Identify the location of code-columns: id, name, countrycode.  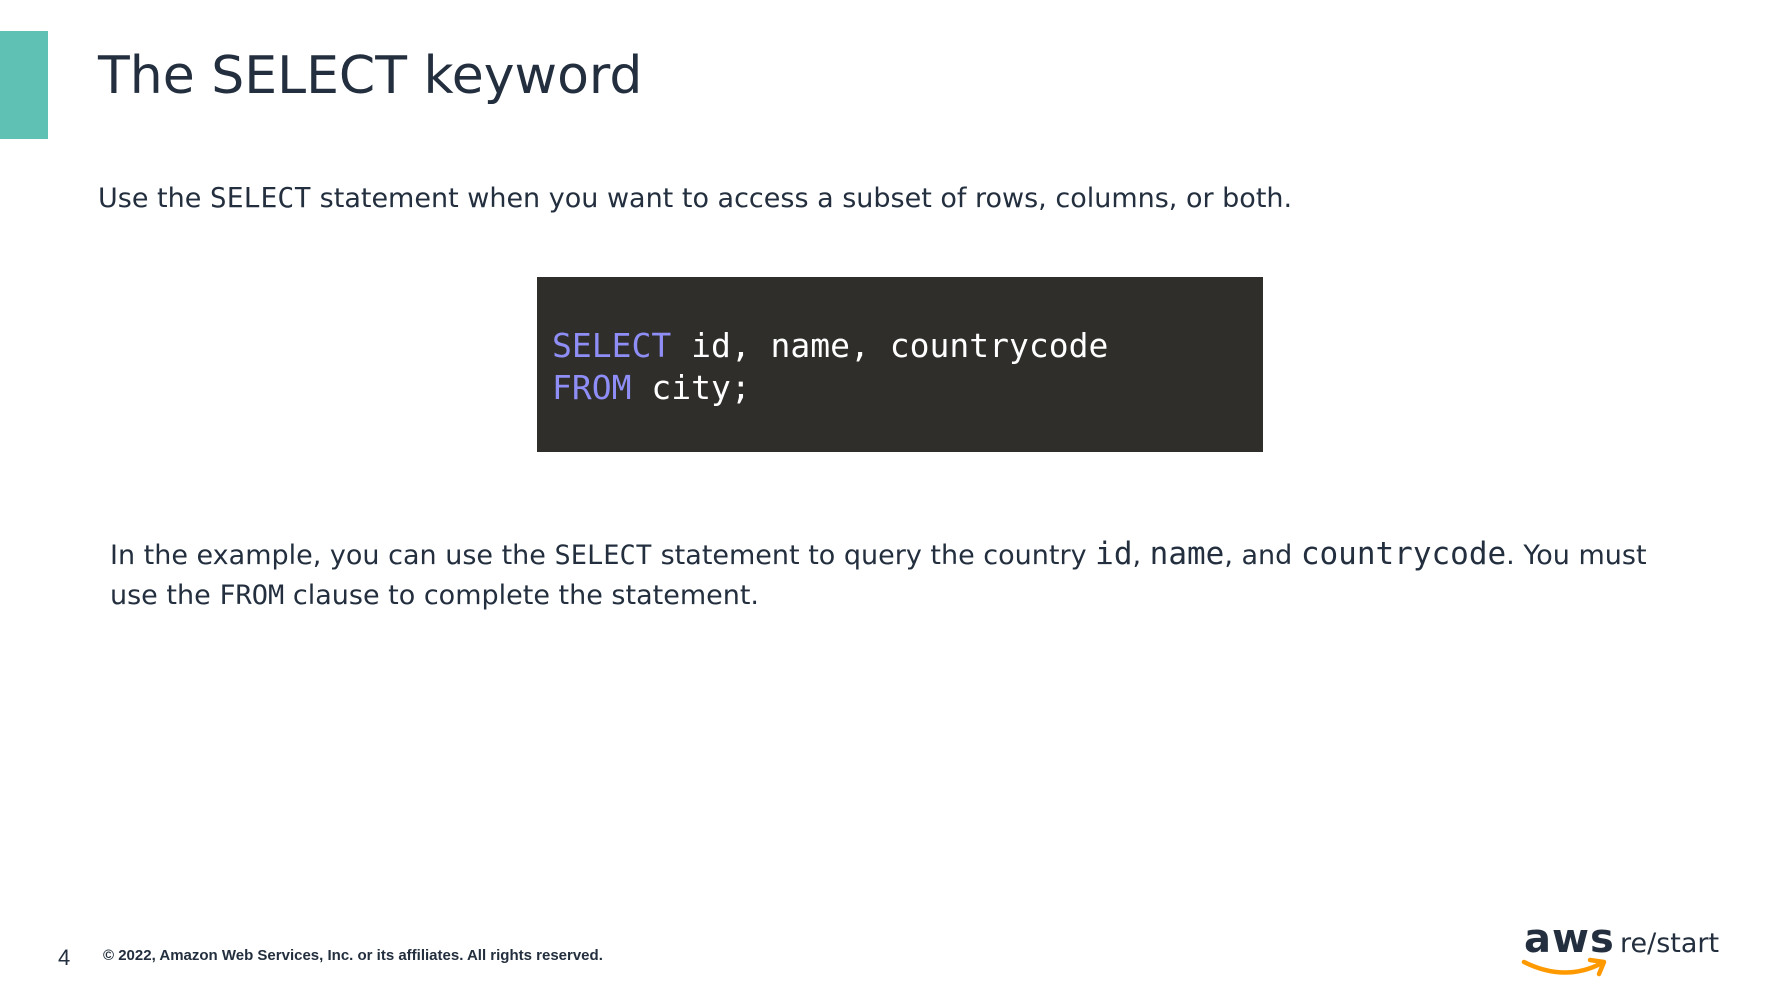
(890, 345).